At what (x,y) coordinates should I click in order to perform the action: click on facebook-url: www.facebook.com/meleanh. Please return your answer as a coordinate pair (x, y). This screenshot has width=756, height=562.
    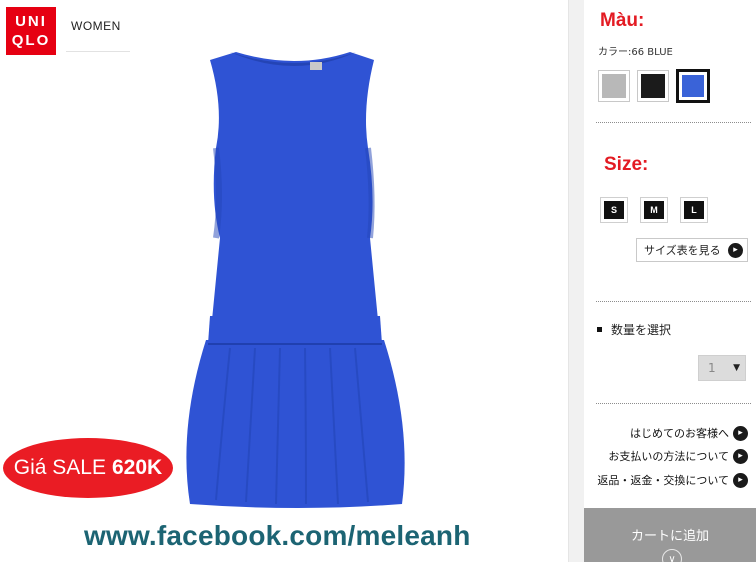
    Looking at the image, I should click on (277, 536).